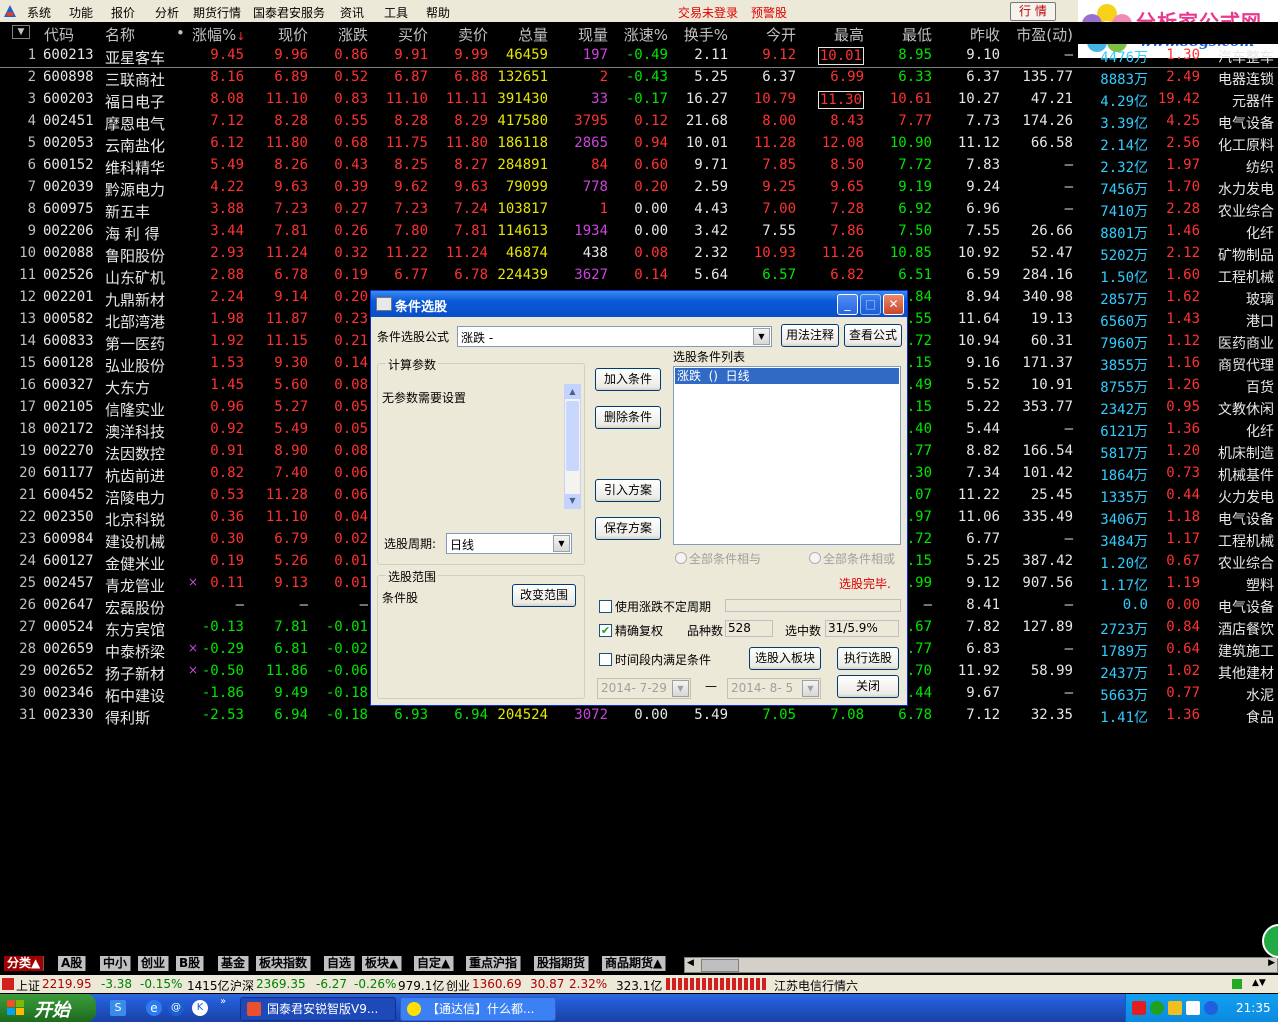 The height and width of the screenshot is (1022, 1278). I want to click on header-speed: 涨速%, so click(646, 34).